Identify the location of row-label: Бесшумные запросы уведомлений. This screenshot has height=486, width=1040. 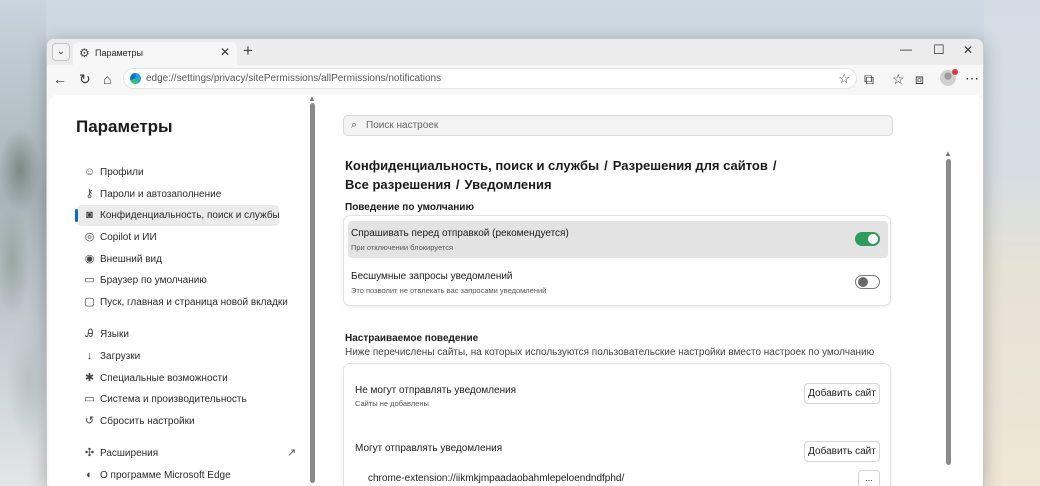
(432, 276).